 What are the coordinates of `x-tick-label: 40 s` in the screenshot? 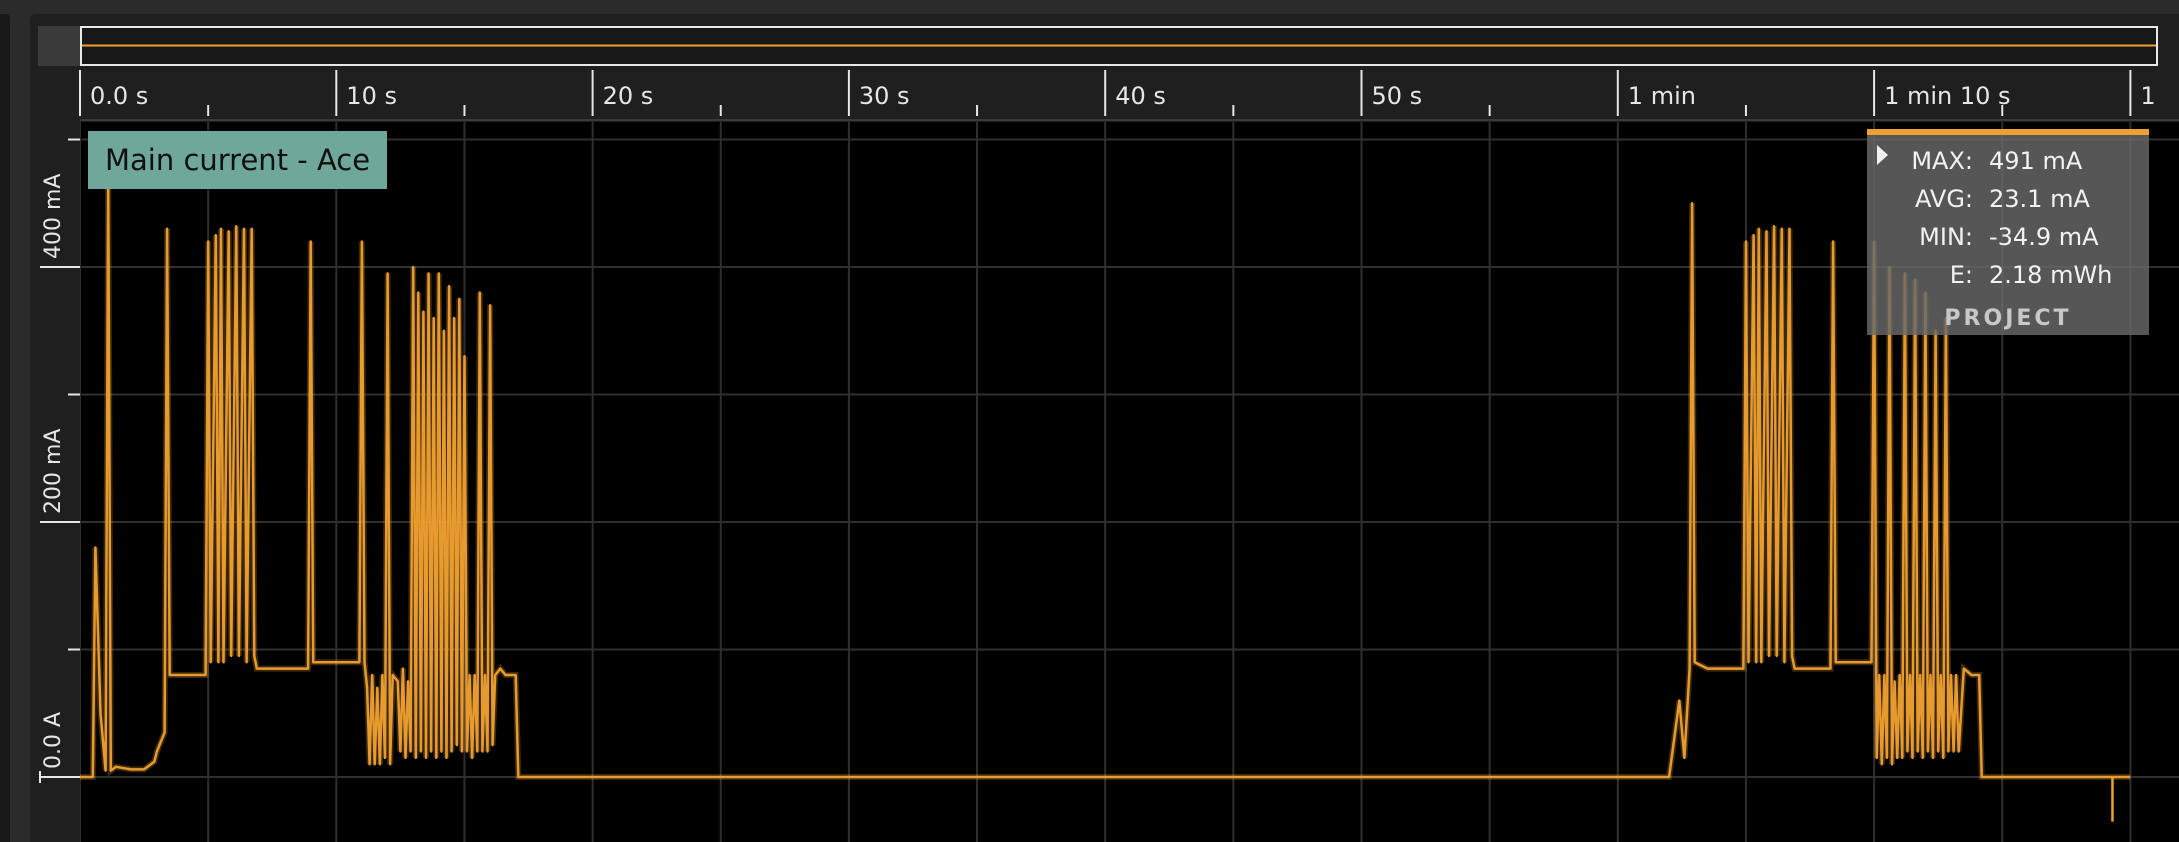 It's located at (1140, 96).